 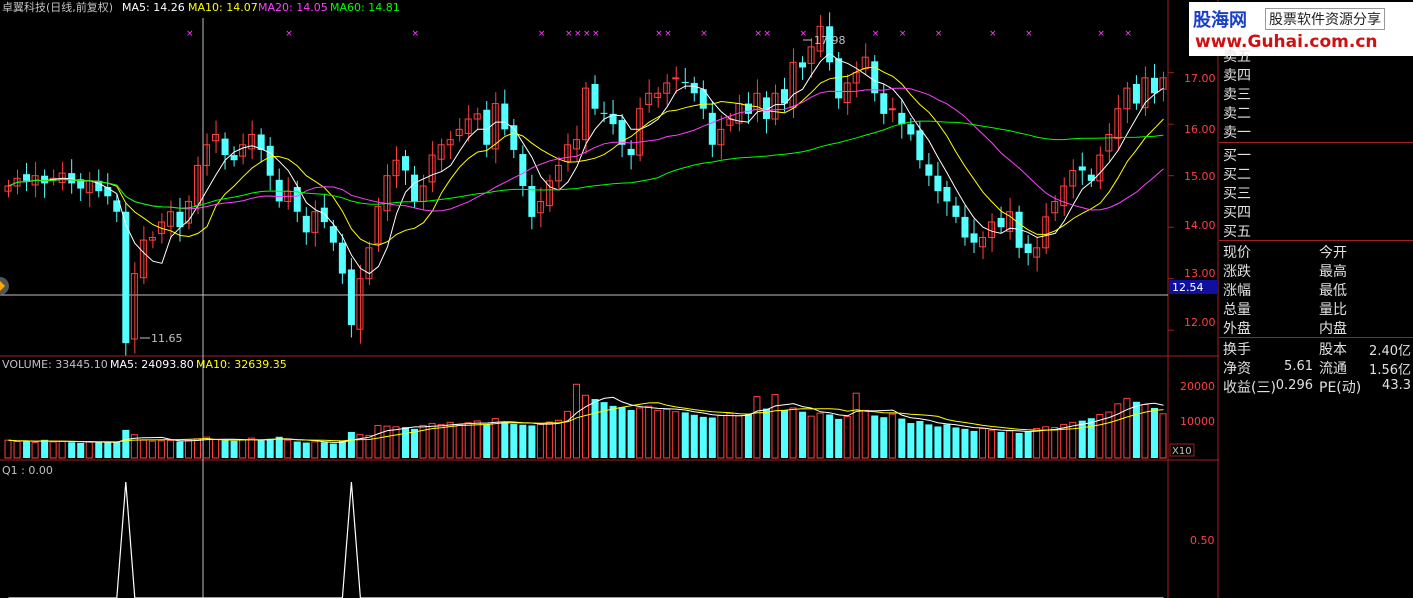 I want to click on bid-1: 买一, so click(x=1237, y=156).